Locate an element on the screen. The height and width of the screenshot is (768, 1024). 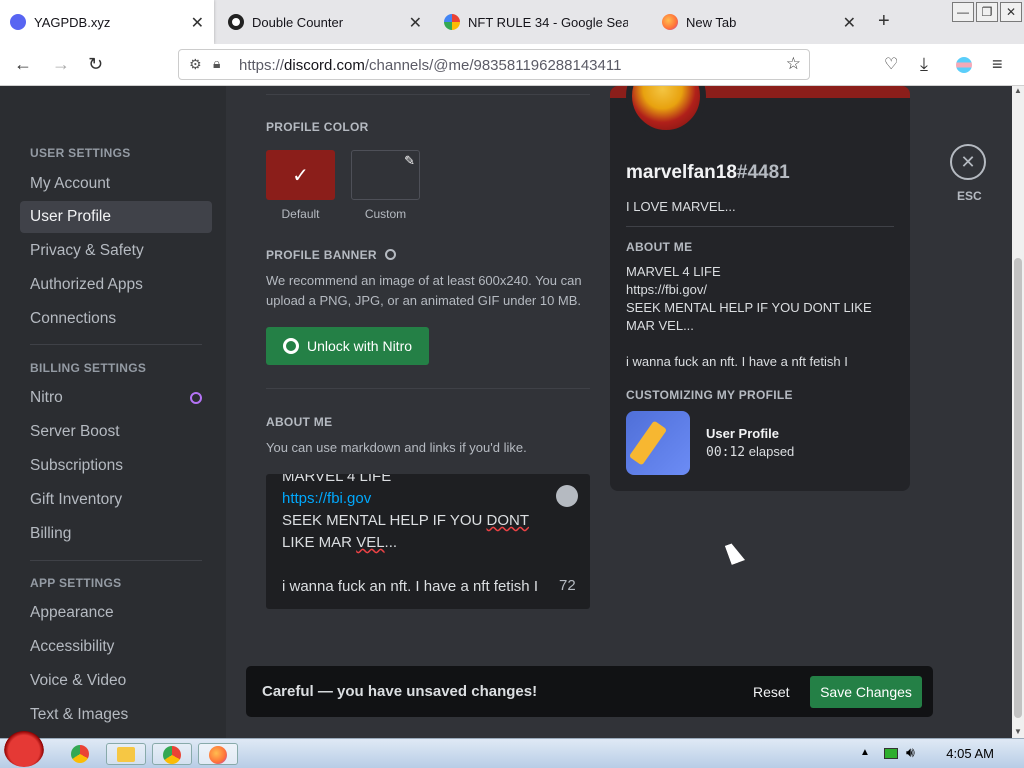
sidebar-item-billing: Billing is located at coordinates (116, 534).